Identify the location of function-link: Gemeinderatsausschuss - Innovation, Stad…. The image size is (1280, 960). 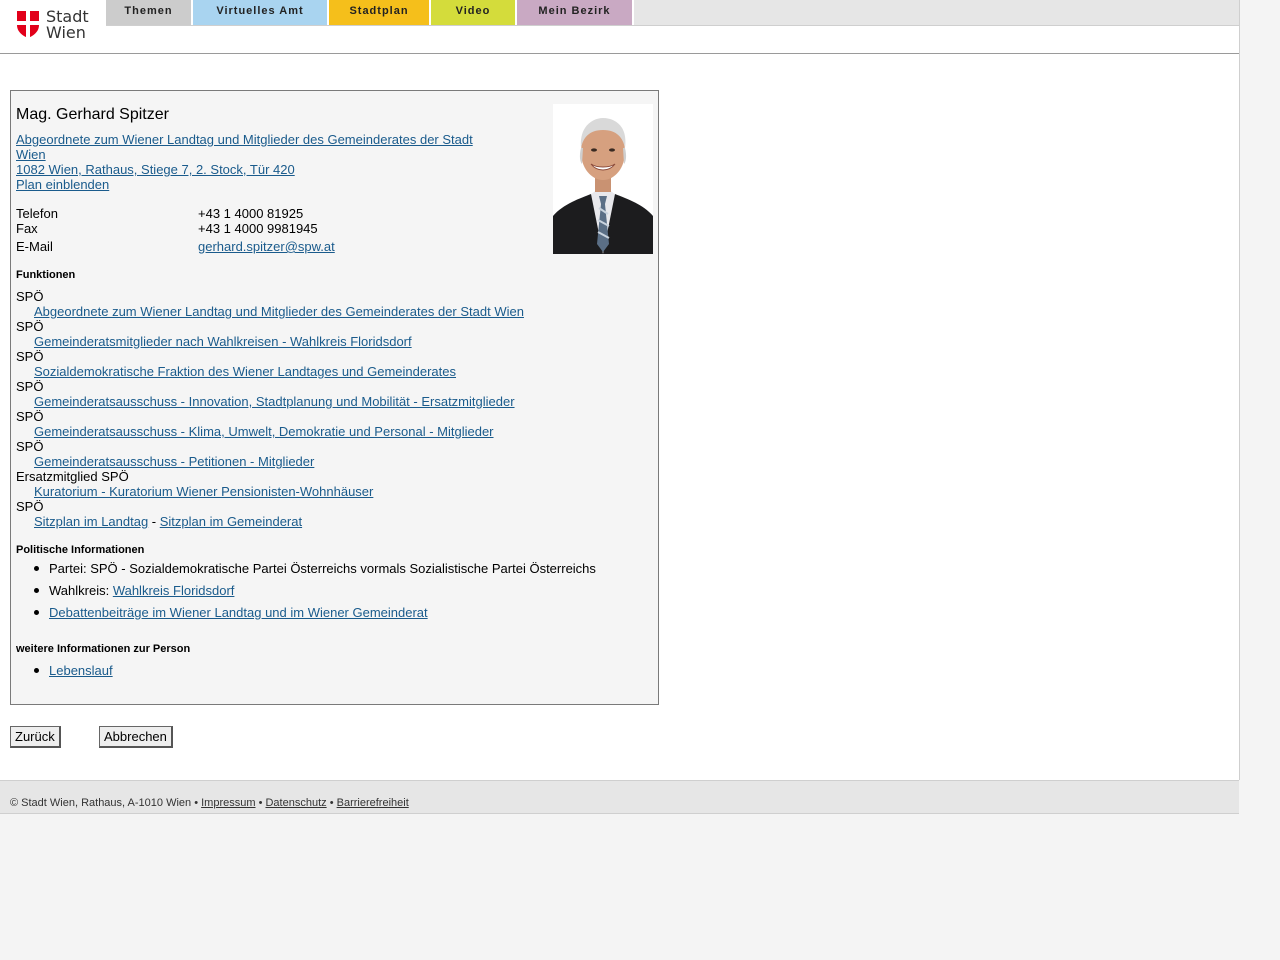
(326, 401).